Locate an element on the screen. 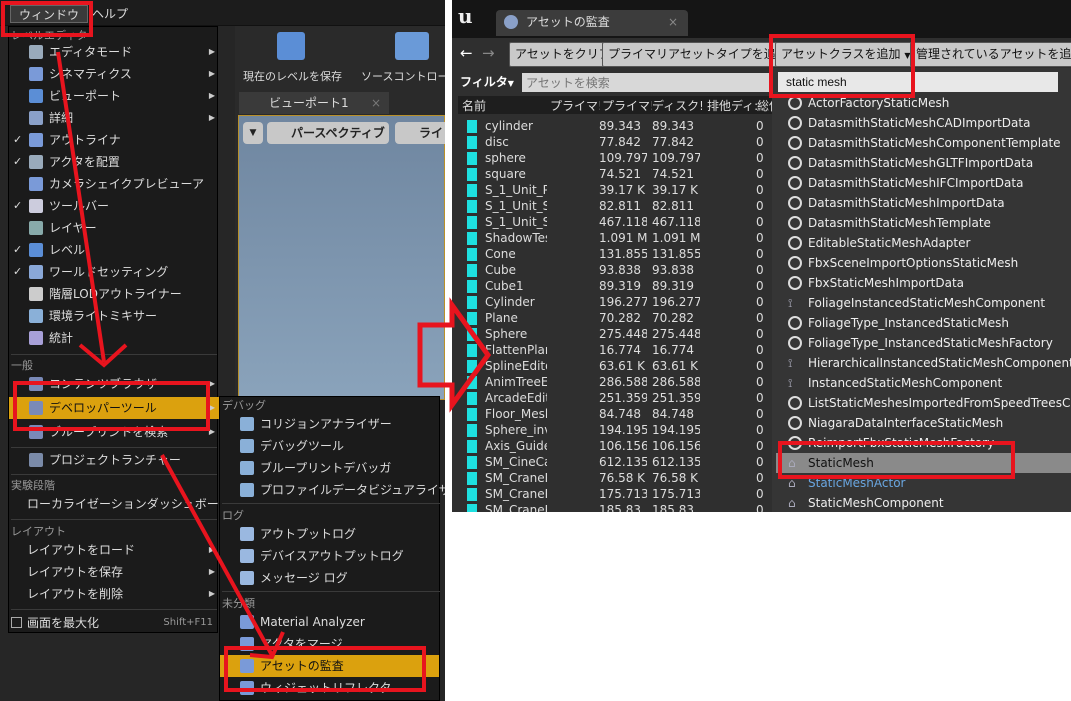  highlight-box-add-asset-class is located at coordinates (842, 66).